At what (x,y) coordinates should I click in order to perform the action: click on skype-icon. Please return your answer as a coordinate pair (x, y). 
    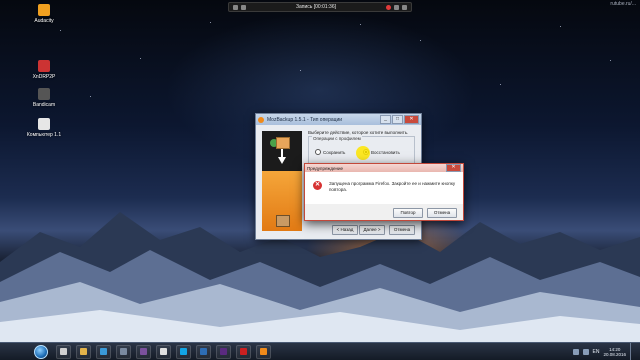
    Looking at the image, I should click on (183, 351).